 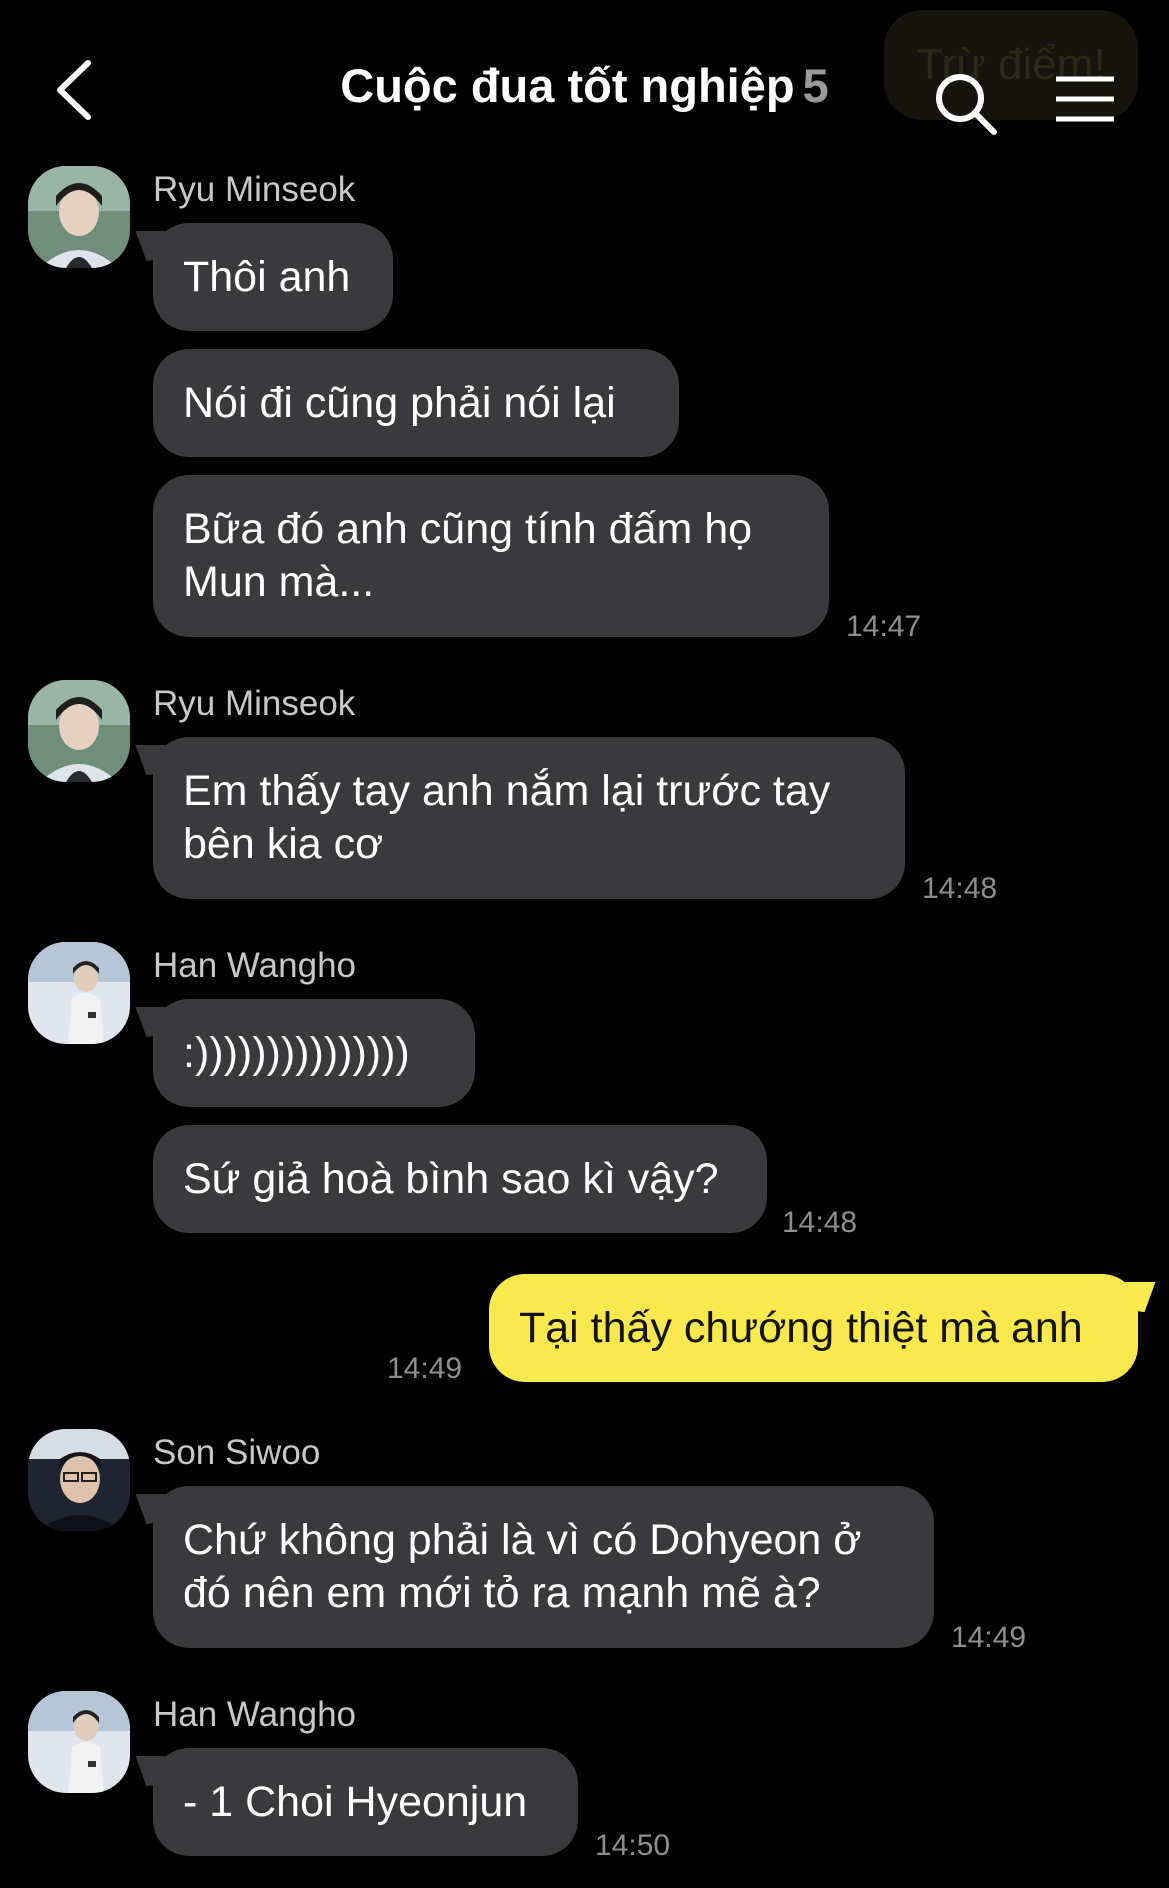 I want to click on chat-title-text: Cuộc đua tốt nghiệp, so click(x=567, y=85).